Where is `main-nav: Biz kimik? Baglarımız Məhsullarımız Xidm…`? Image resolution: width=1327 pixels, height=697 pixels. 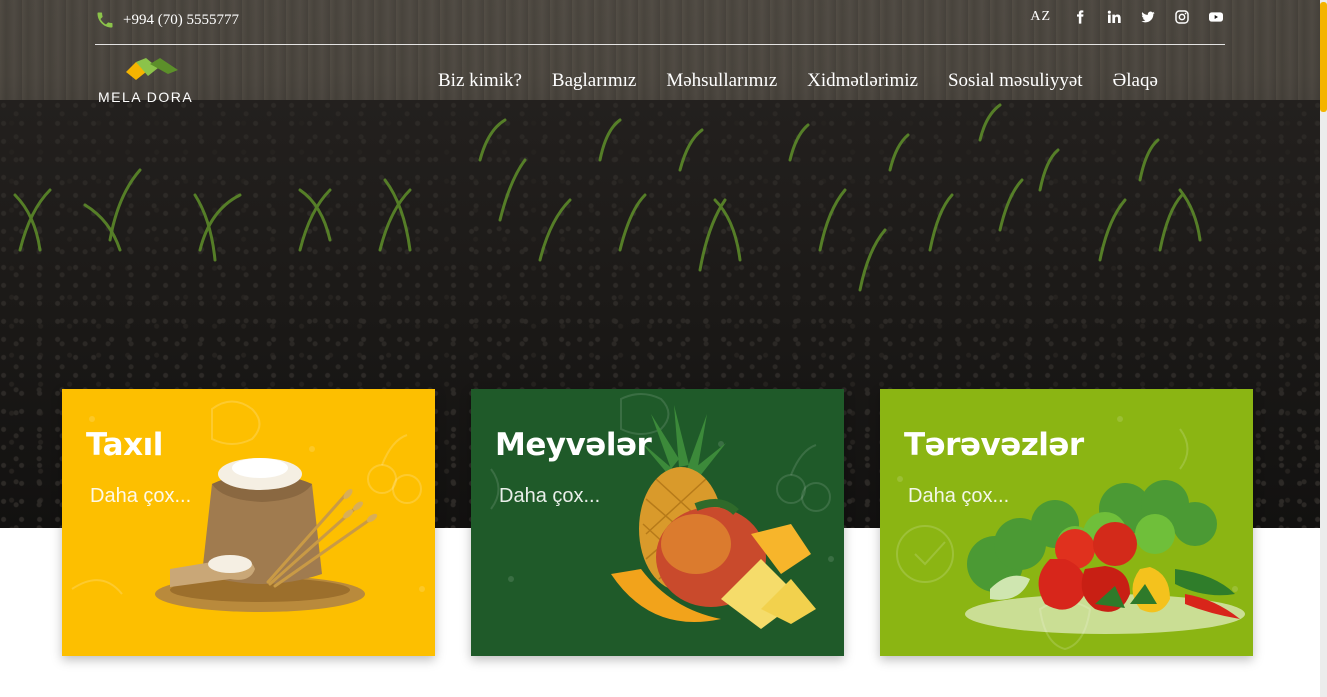
main-nav: Biz kimik? Baglarımız Məhsullarımız Xidm… is located at coordinates (798, 81).